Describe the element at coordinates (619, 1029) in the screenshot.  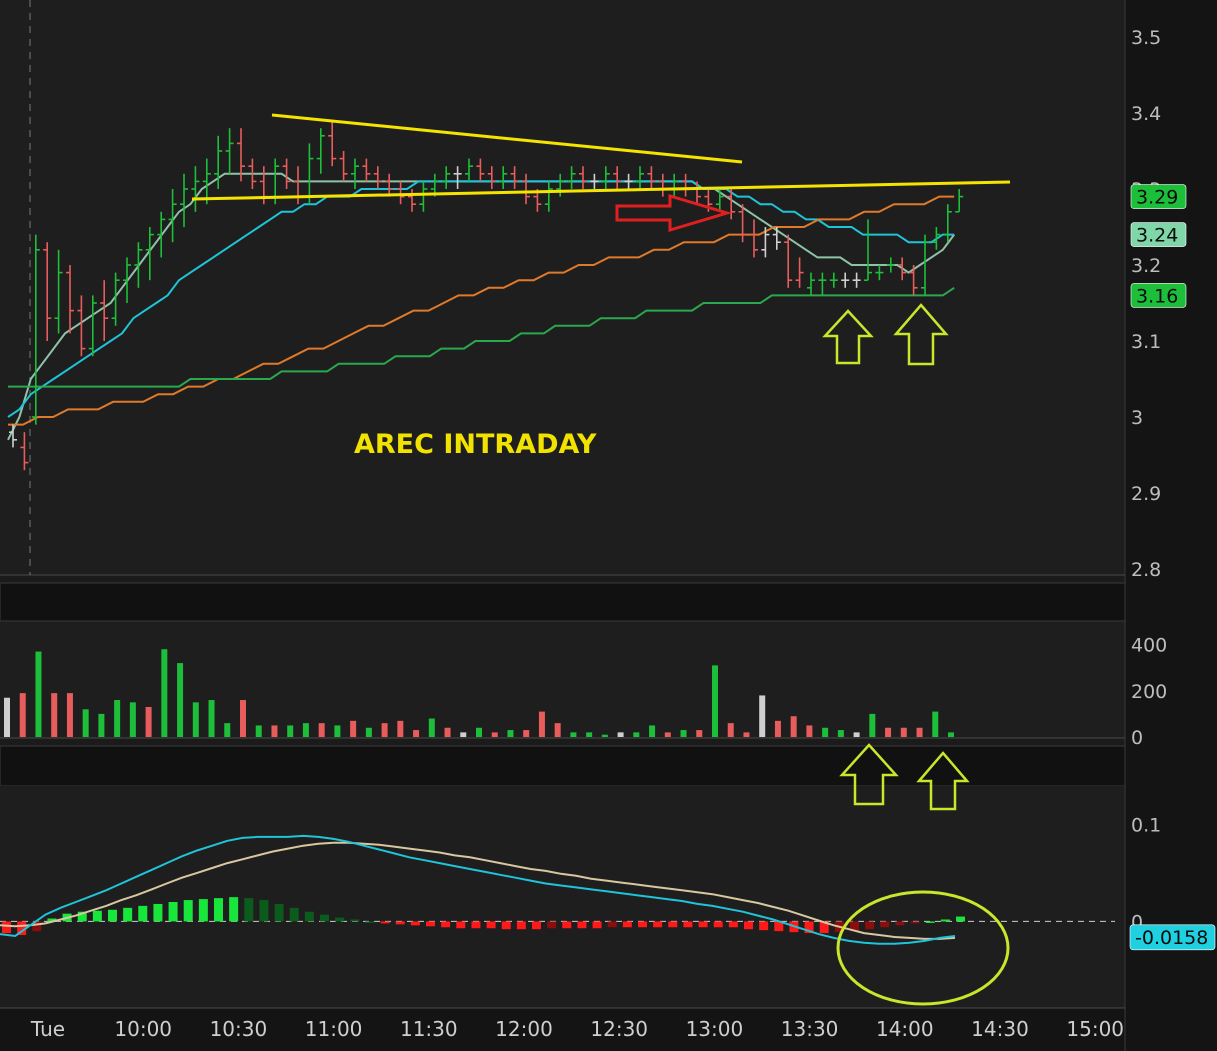
I see `time-tick-label: 12:30` at that location.